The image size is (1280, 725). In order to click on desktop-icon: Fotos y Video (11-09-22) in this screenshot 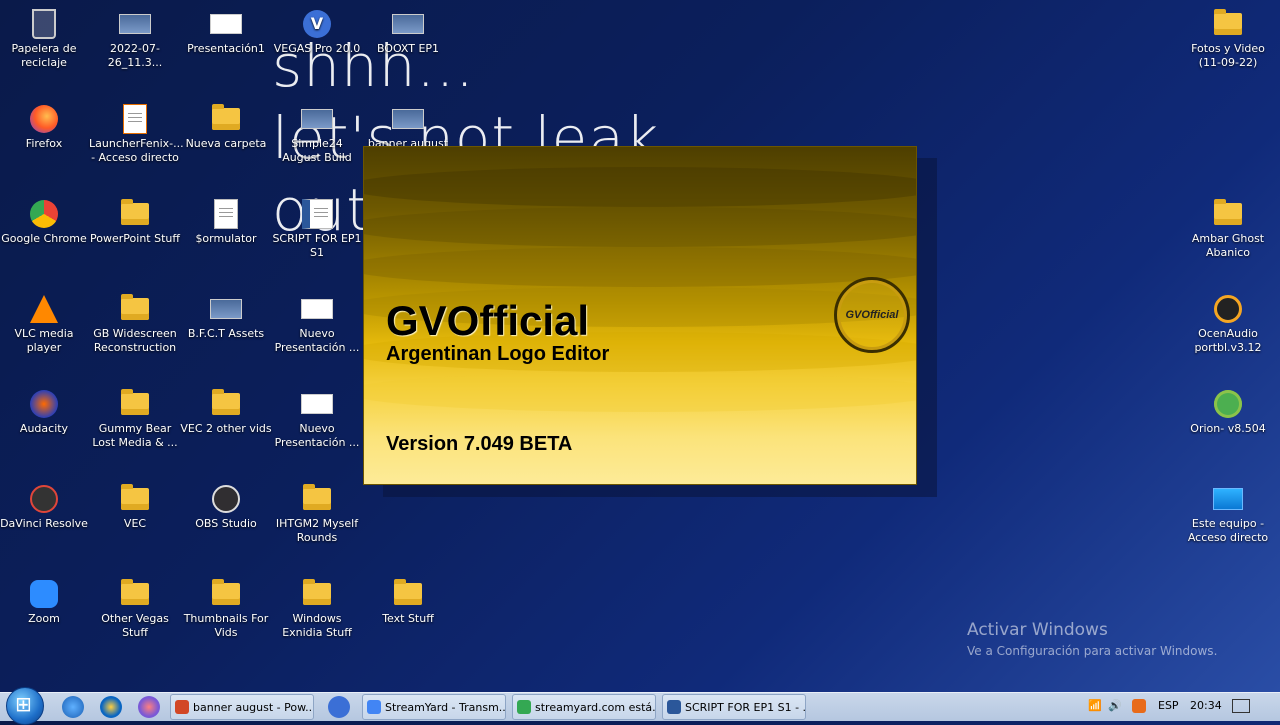, I will do `click(1228, 39)`.